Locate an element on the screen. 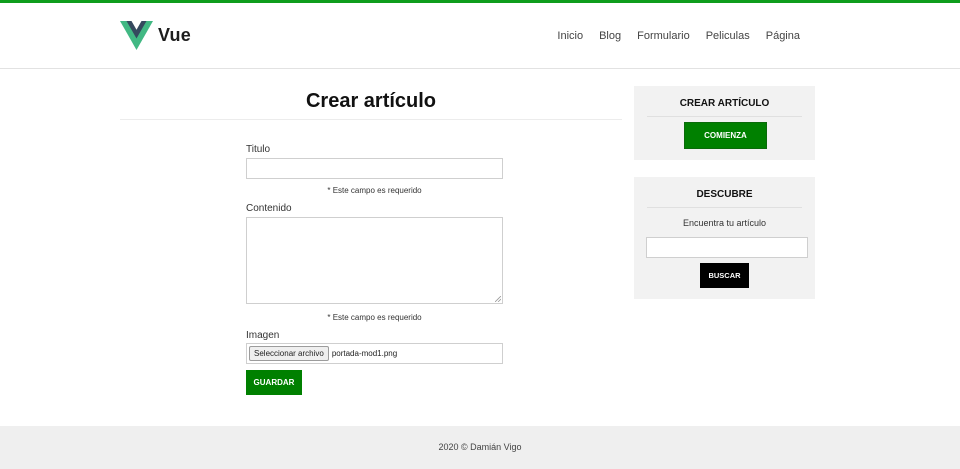 The height and width of the screenshot is (469, 960). image-label: Imagen is located at coordinates (263, 335).